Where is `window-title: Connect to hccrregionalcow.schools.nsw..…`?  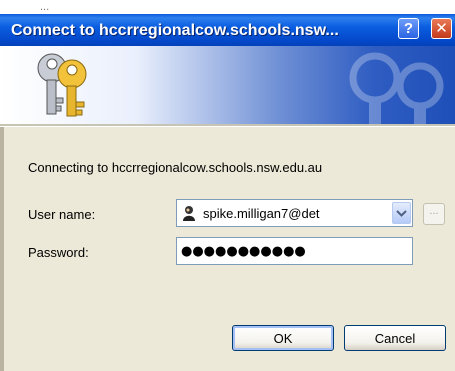 window-title: Connect to hccrregionalcow.schools.nsw..… is located at coordinates (175, 30).